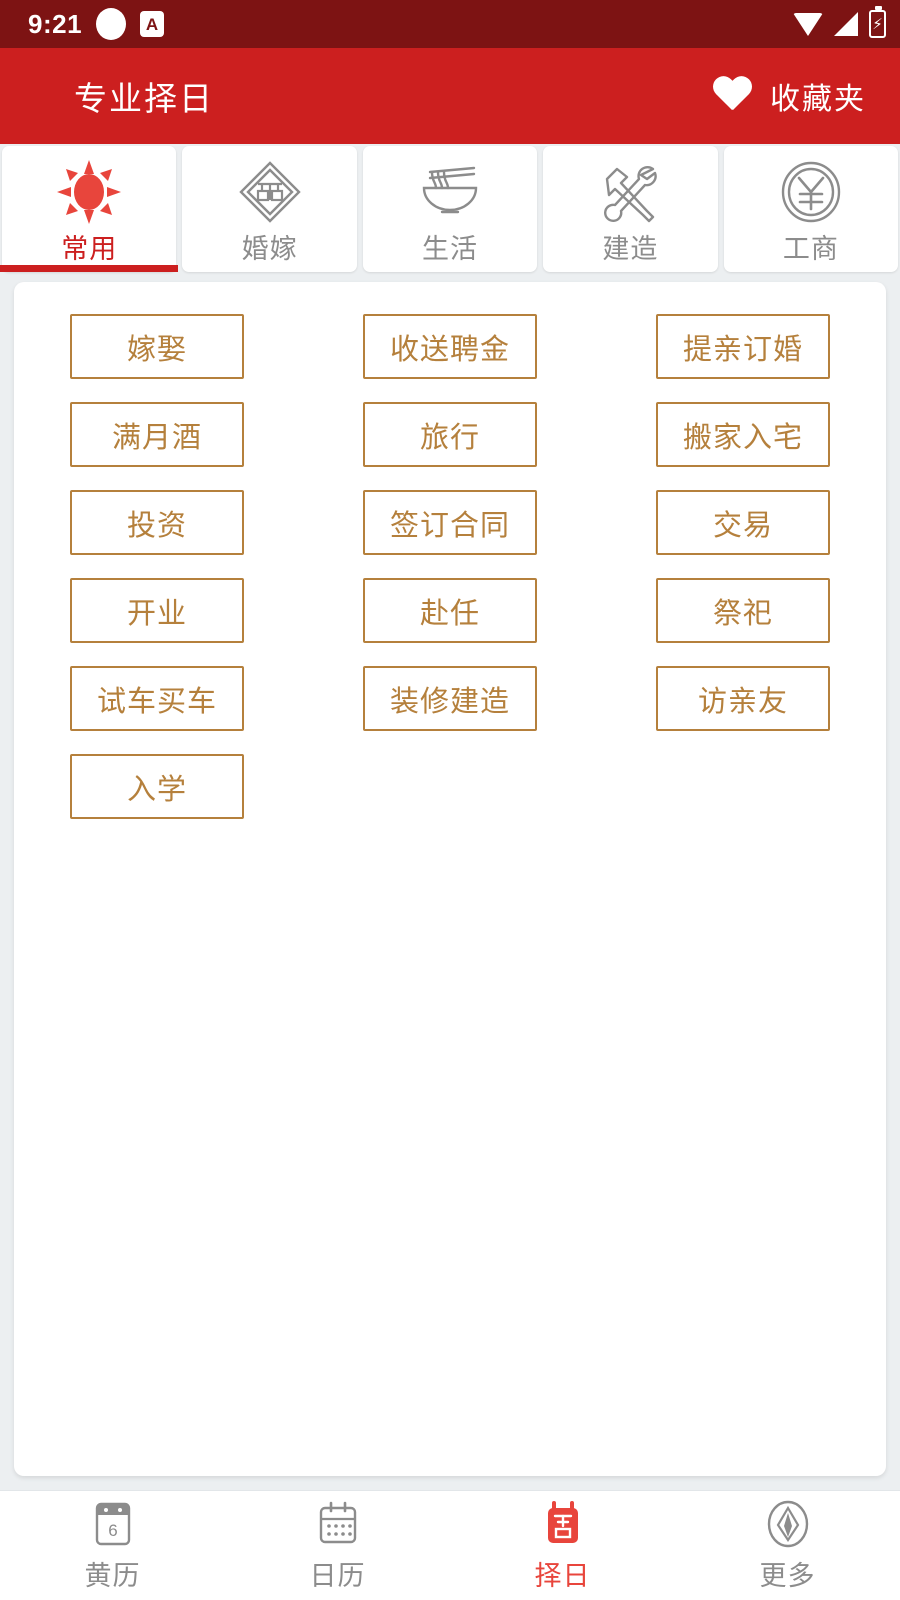 This screenshot has width=900, height=1600. I want to click on nav-item-rili: 日历, so click(337, 1546).